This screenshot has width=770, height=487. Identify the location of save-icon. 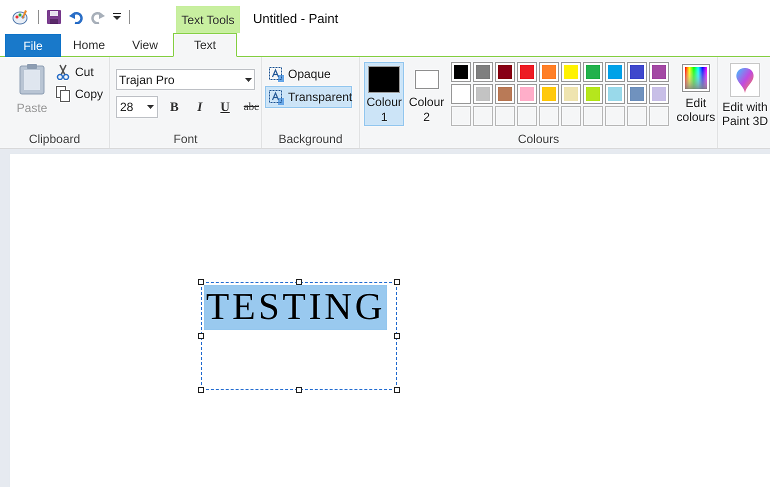
(54, 17).